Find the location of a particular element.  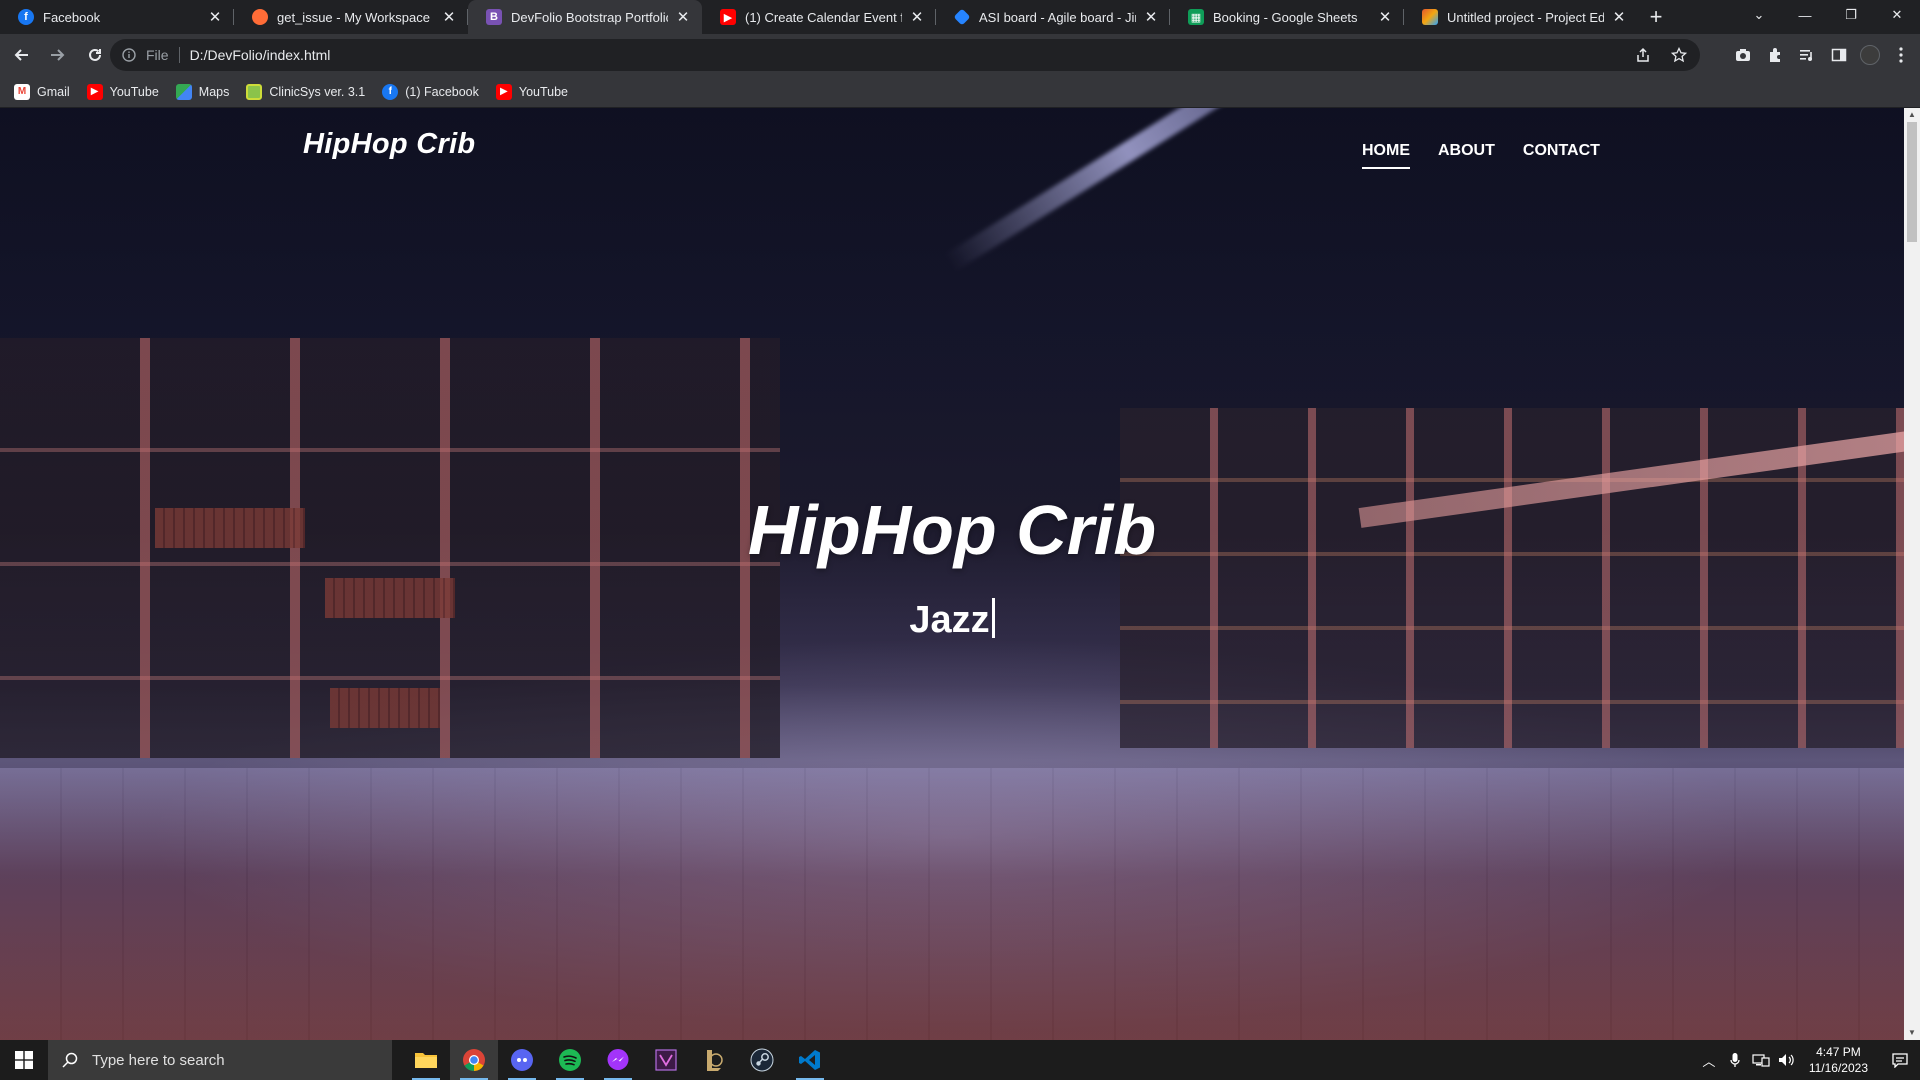

jira-icon is located at coordinates (962, 17).